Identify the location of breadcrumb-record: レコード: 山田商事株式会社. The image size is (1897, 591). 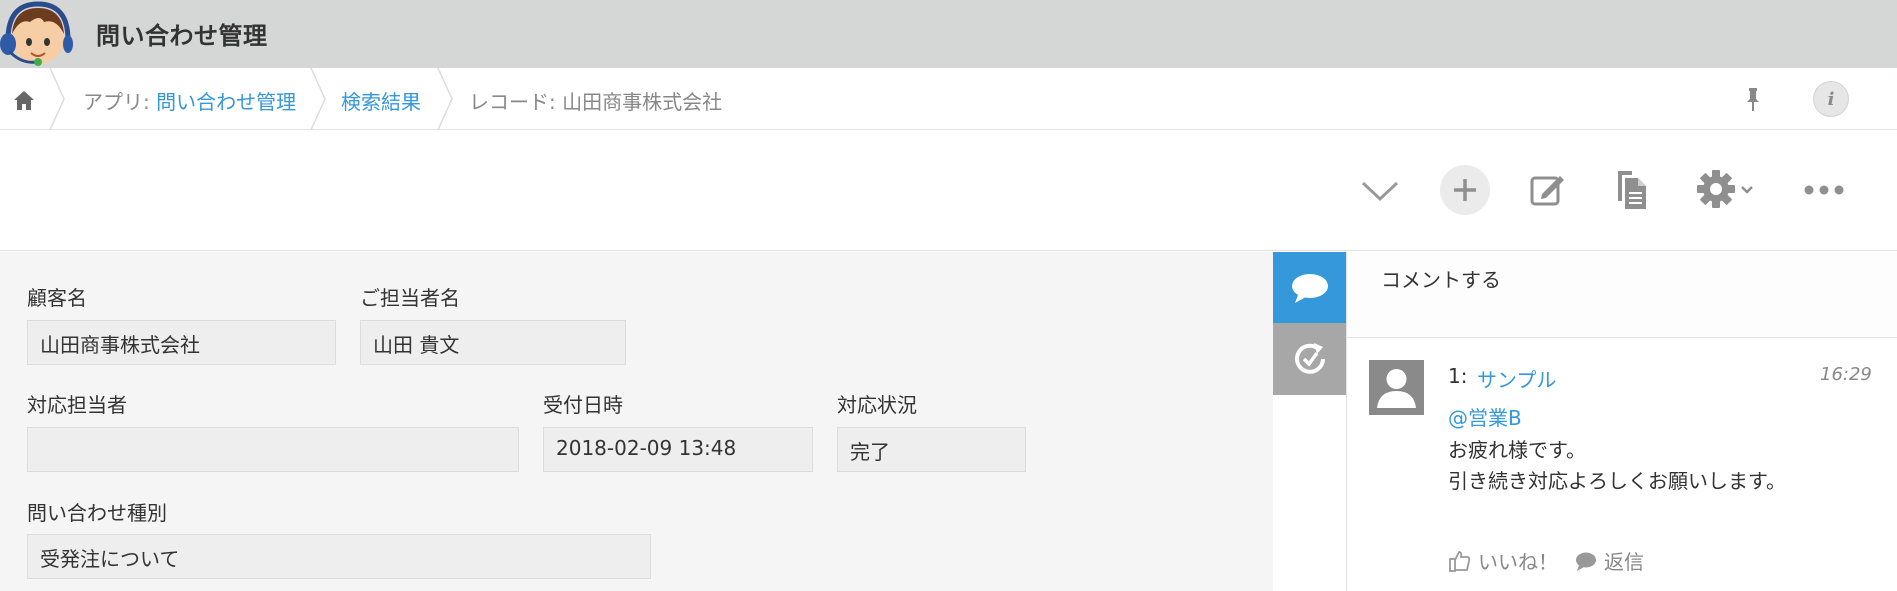
(595, 100).